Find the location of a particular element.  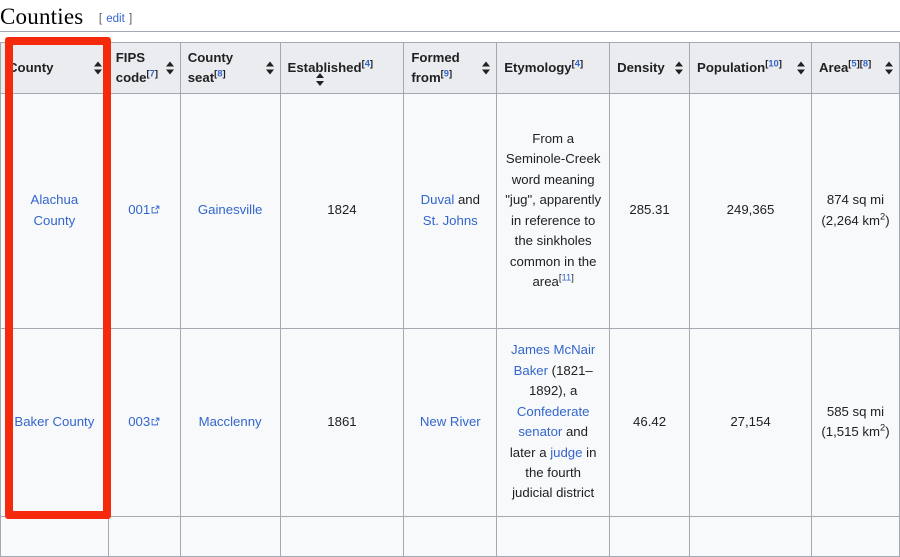

fips-code-link: 003 is located at coordinates (144, 421).